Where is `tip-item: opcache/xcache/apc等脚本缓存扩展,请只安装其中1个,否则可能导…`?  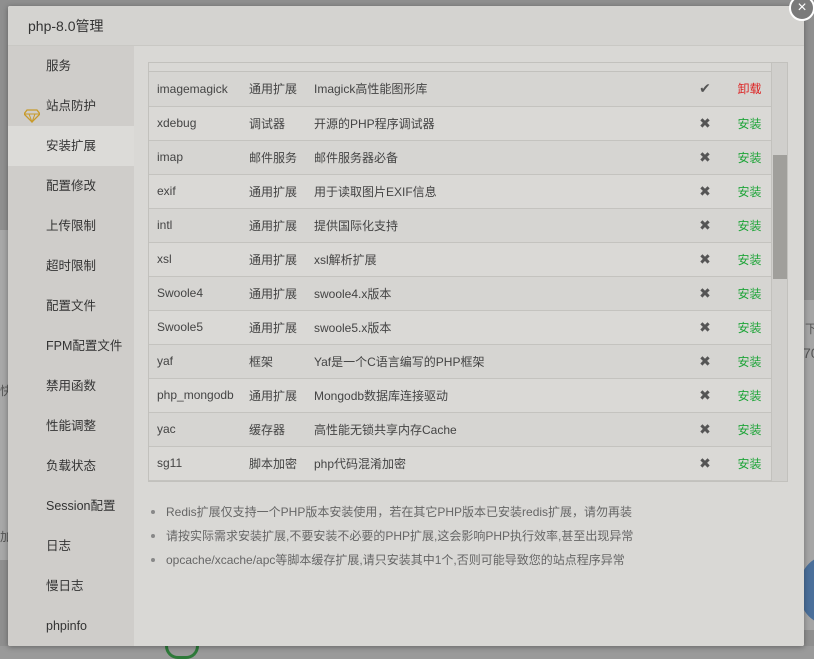 tip-item: opcache/xcache/apc等脚本缓存扩展,请只安装其中1个,否则可能导… is located at coordinates (468, 560).